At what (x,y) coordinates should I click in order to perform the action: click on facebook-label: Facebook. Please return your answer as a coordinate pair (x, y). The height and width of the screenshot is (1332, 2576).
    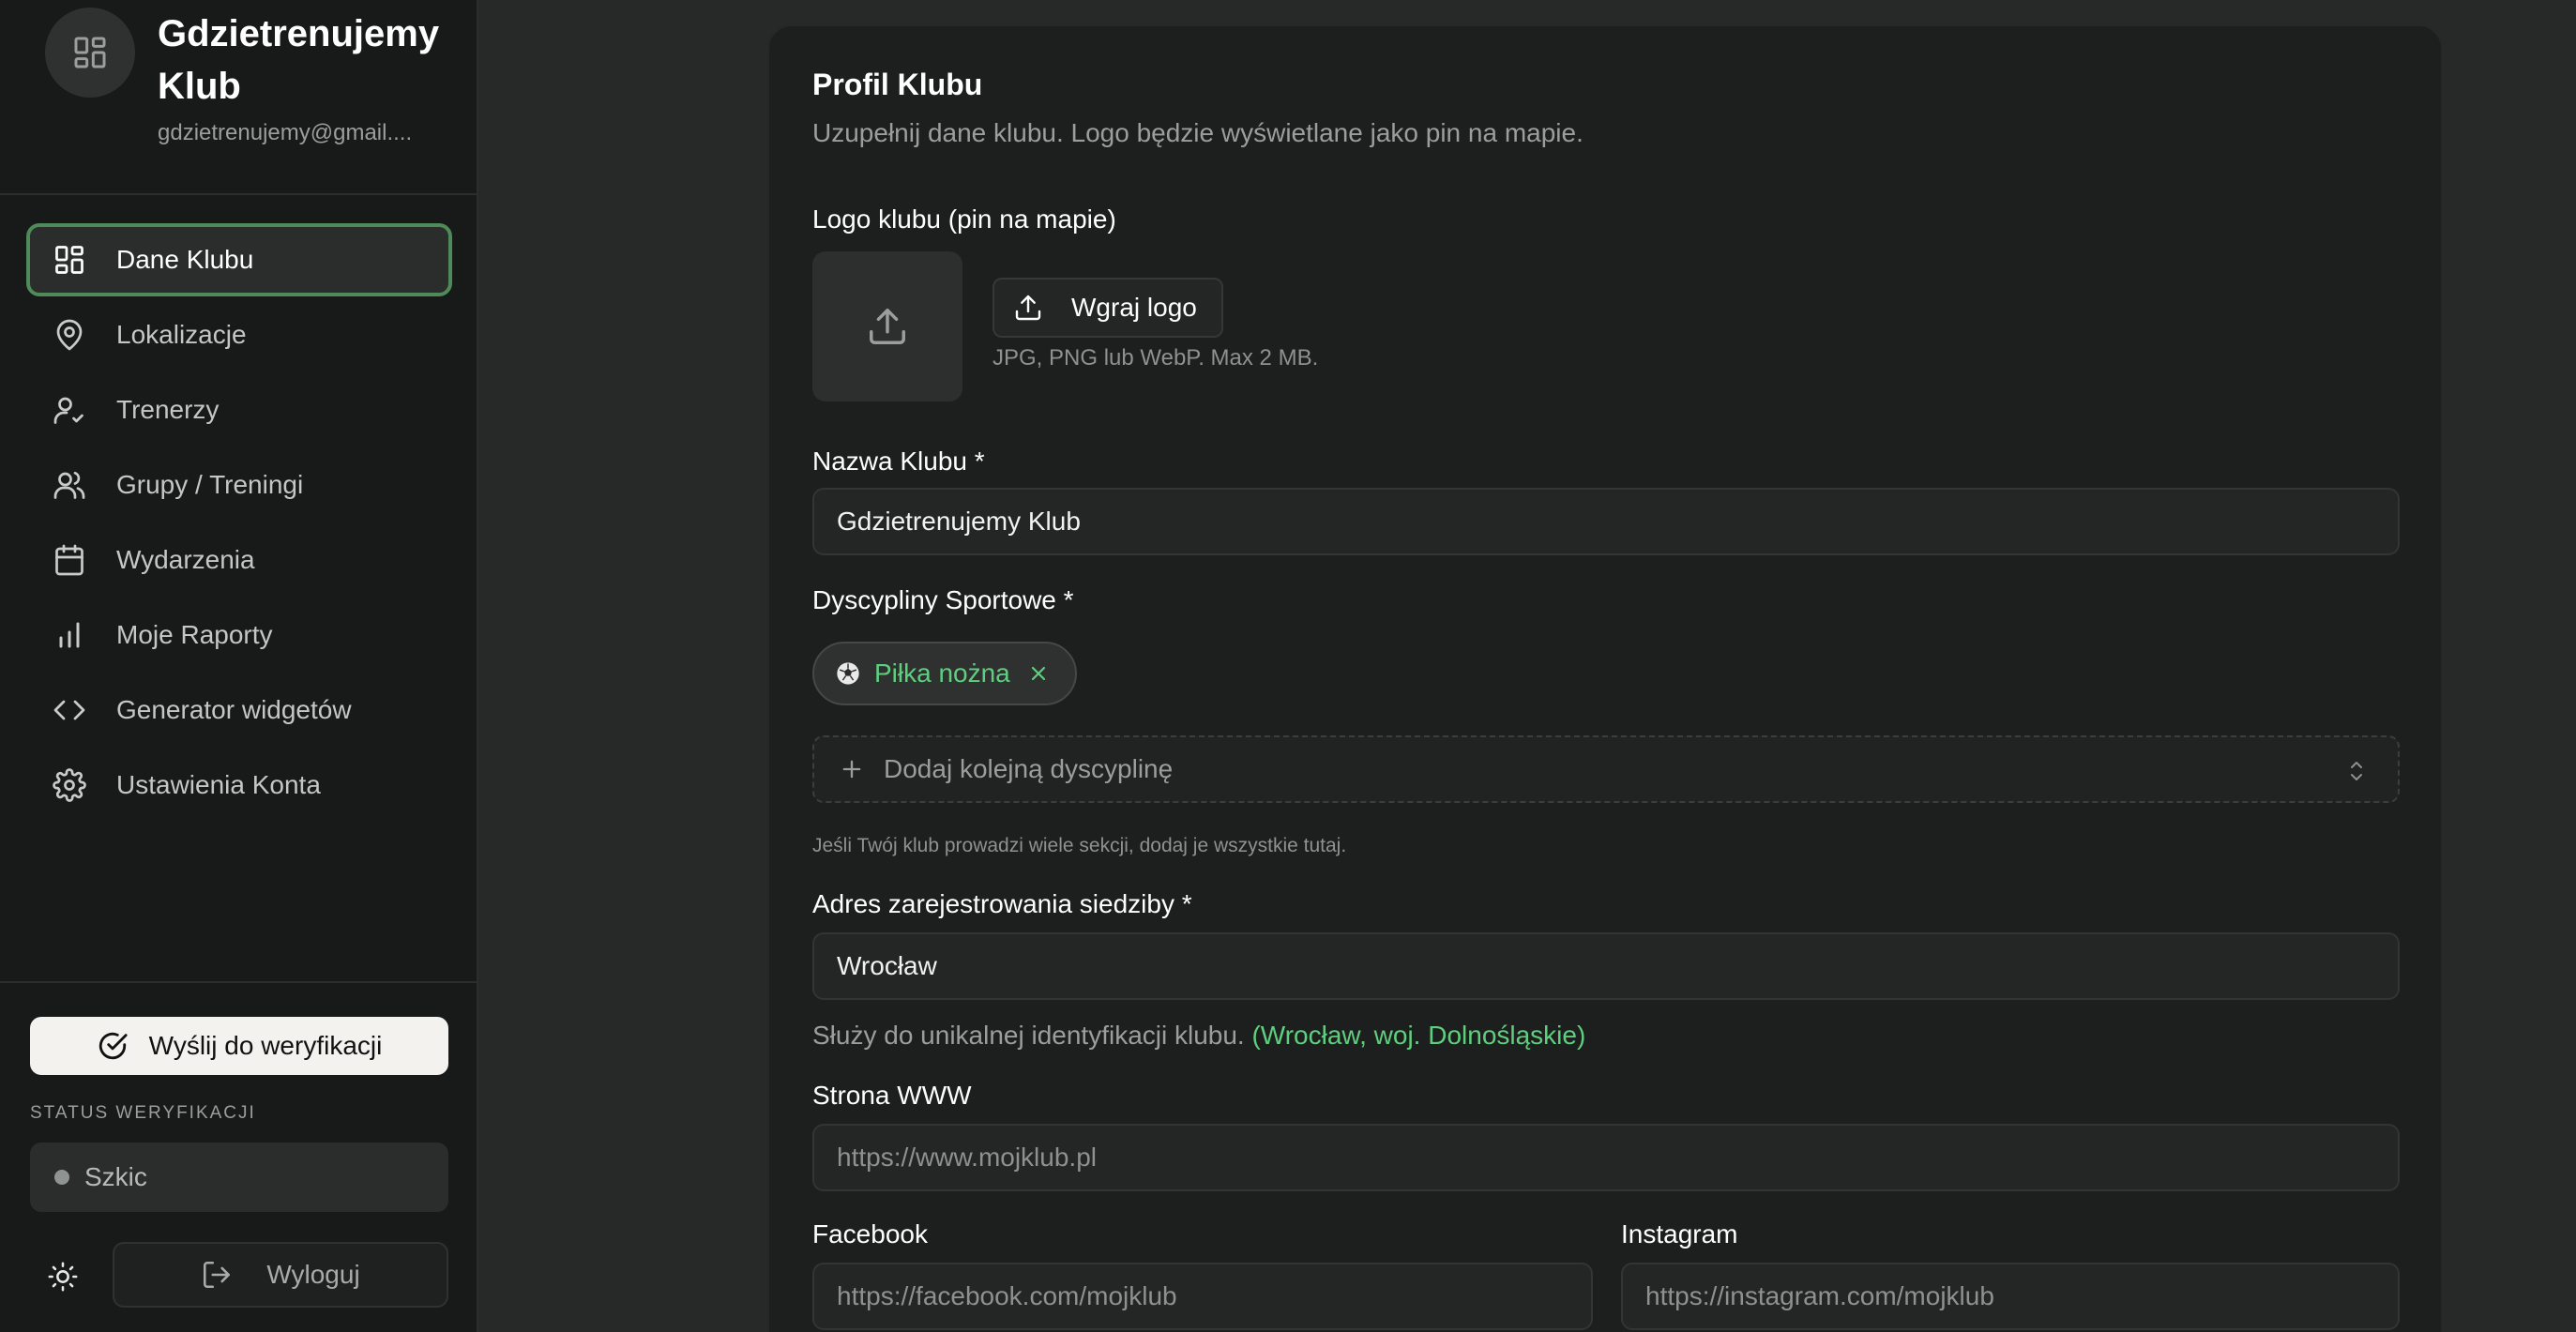
    Looking at the image, I should click on (870, 1234).